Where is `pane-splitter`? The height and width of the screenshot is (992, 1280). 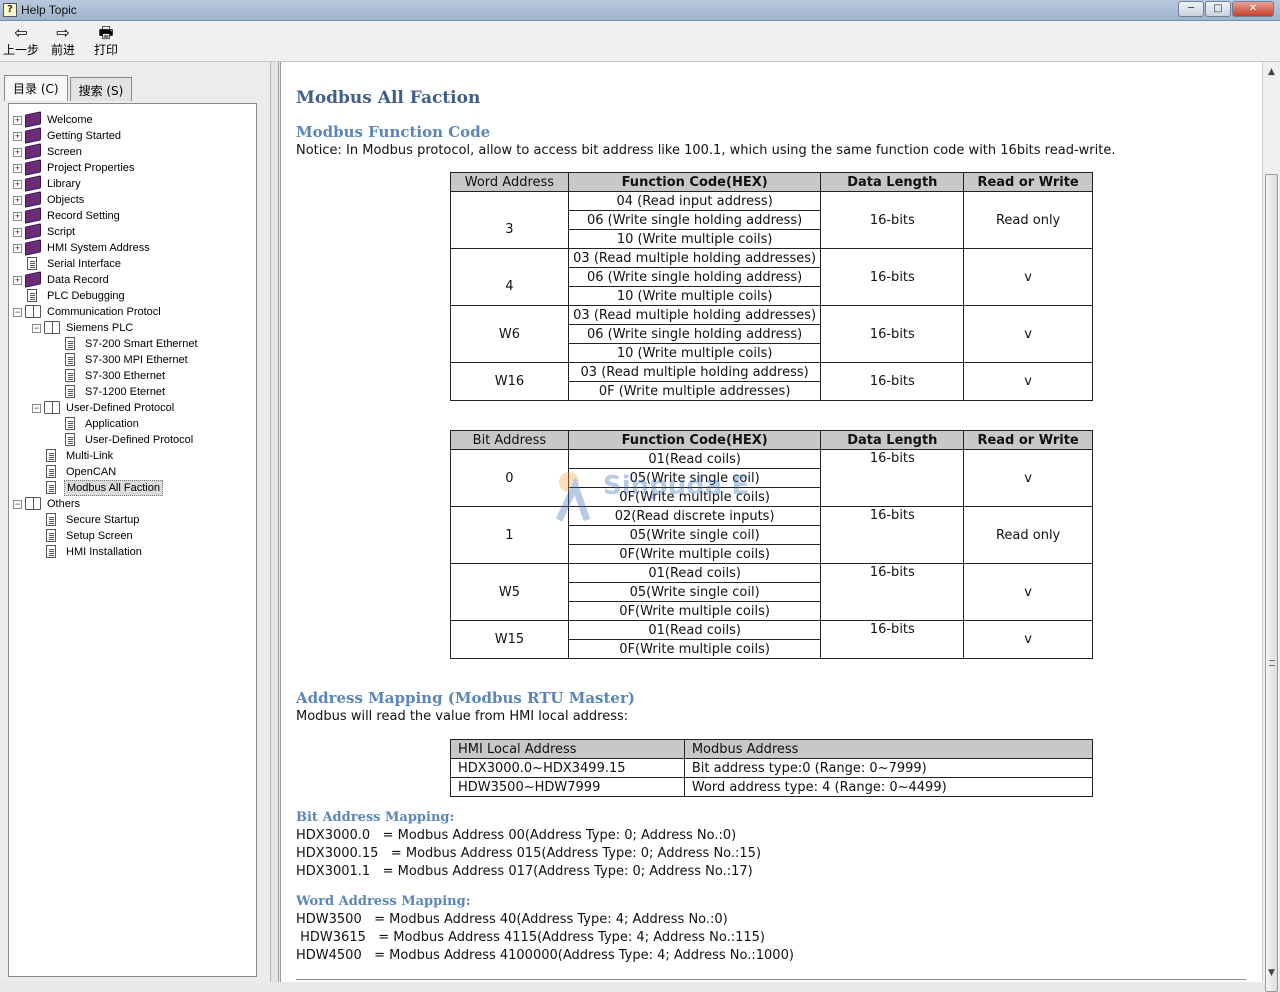
pane-splitter is located at coordinates (275, 522).